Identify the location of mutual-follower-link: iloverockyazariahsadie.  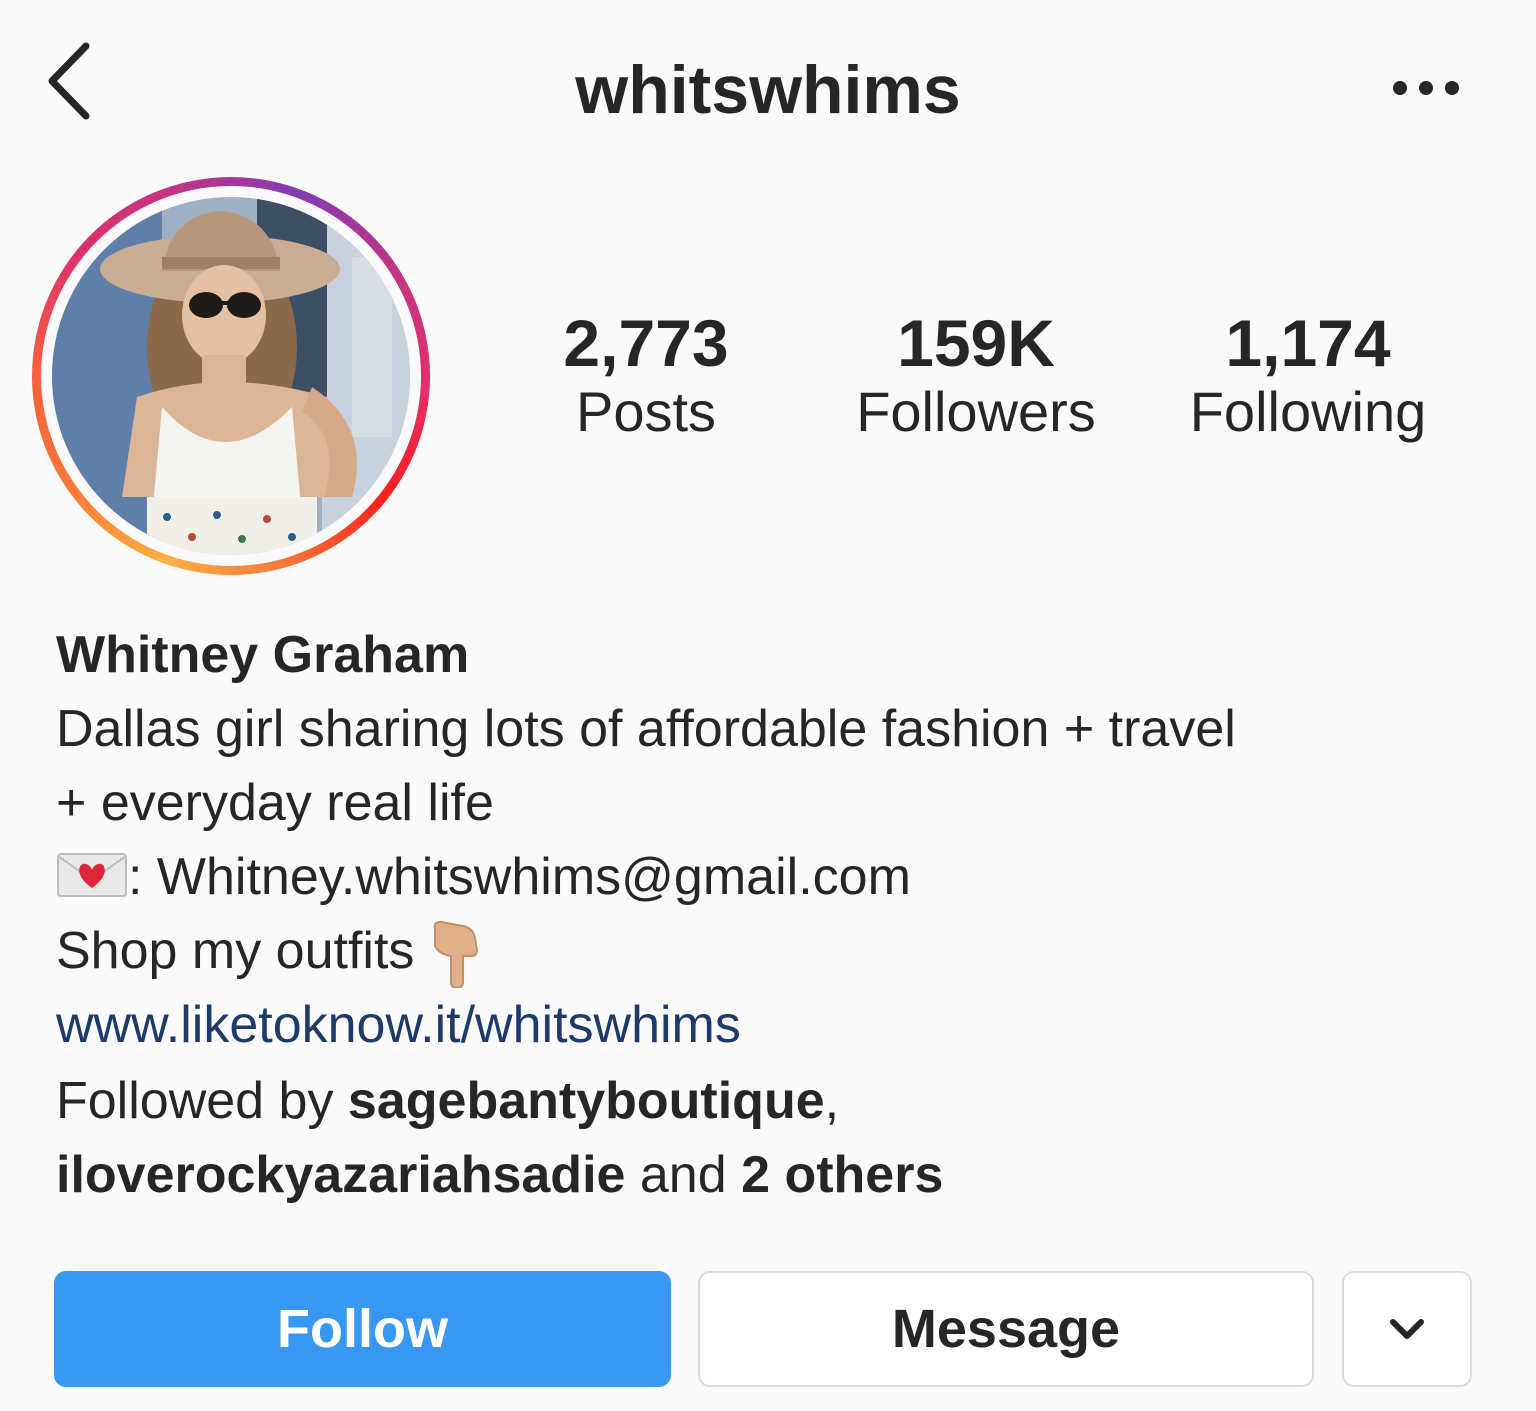
(340, 1175).